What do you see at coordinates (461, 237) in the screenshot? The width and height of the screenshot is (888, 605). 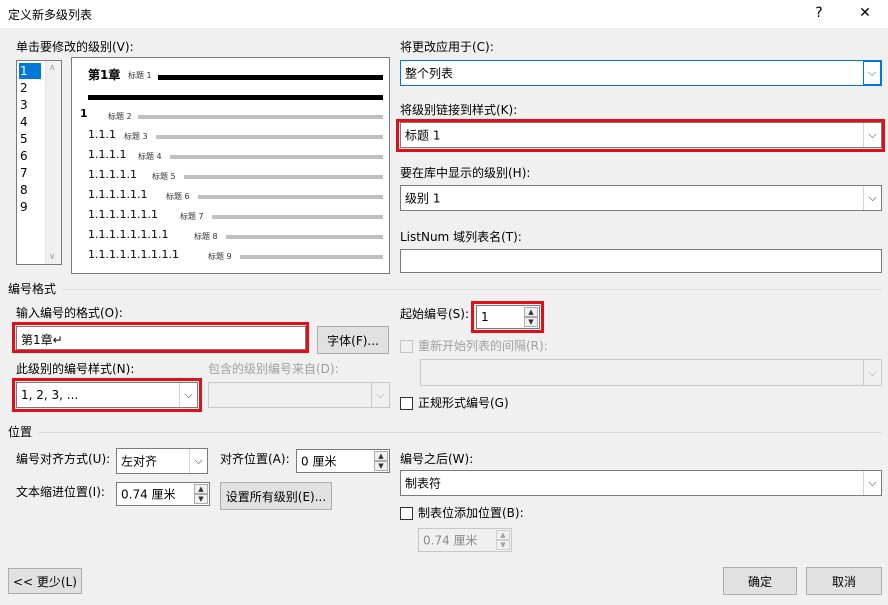 I see `listnum-label: ListNum 域列表名(T):` at bounding box center [461, 237].